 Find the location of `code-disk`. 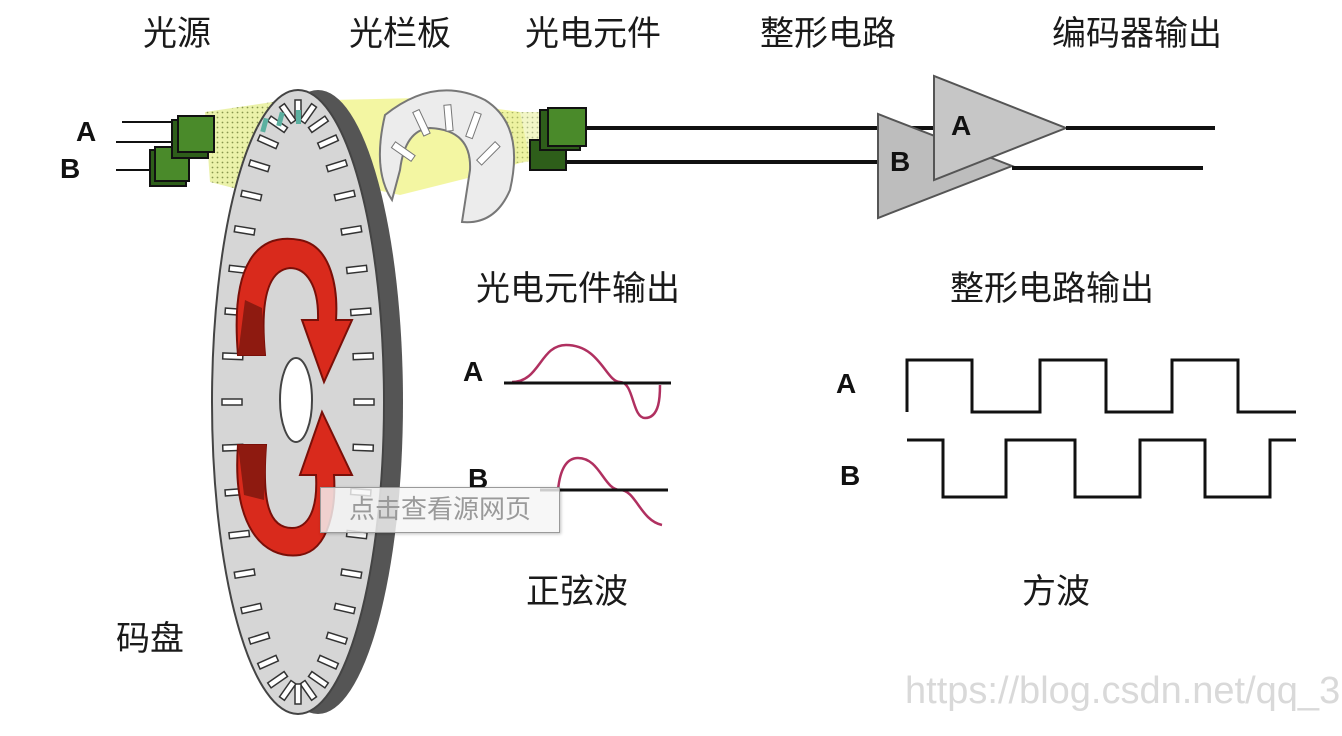

code-disk is located at coordinates (307, 402).